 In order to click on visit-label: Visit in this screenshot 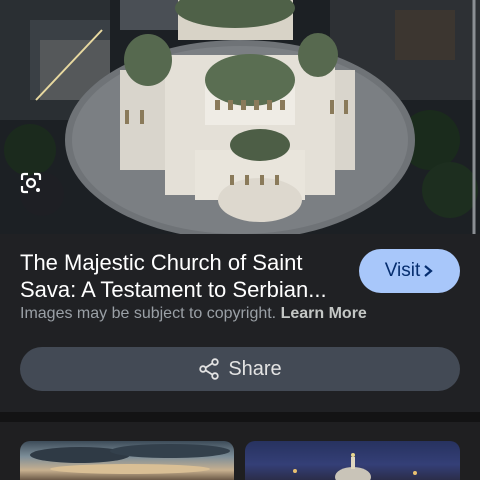, I will do `click(402, 270)`.